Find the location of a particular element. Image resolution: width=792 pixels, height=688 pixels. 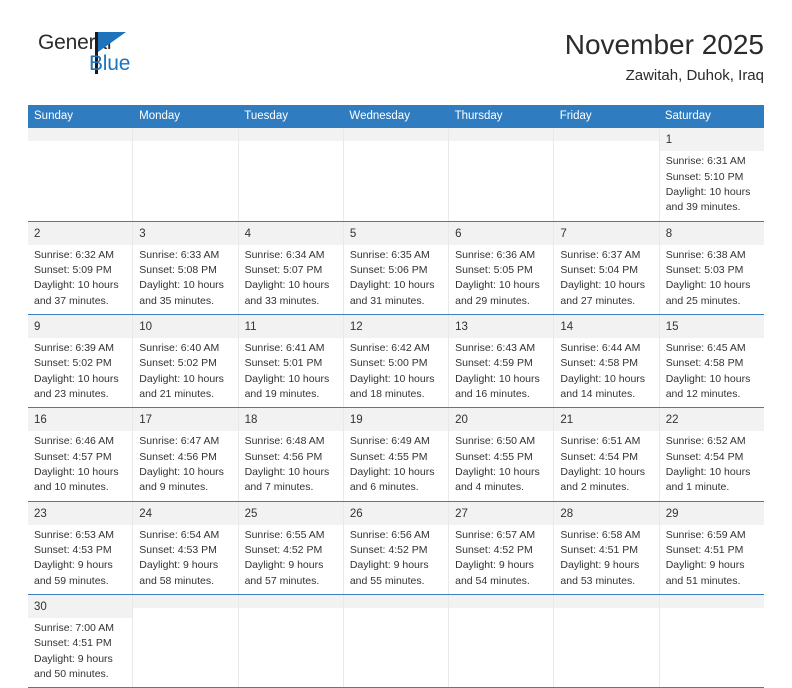

day-number: 18 is located at coordinates (251, 420).